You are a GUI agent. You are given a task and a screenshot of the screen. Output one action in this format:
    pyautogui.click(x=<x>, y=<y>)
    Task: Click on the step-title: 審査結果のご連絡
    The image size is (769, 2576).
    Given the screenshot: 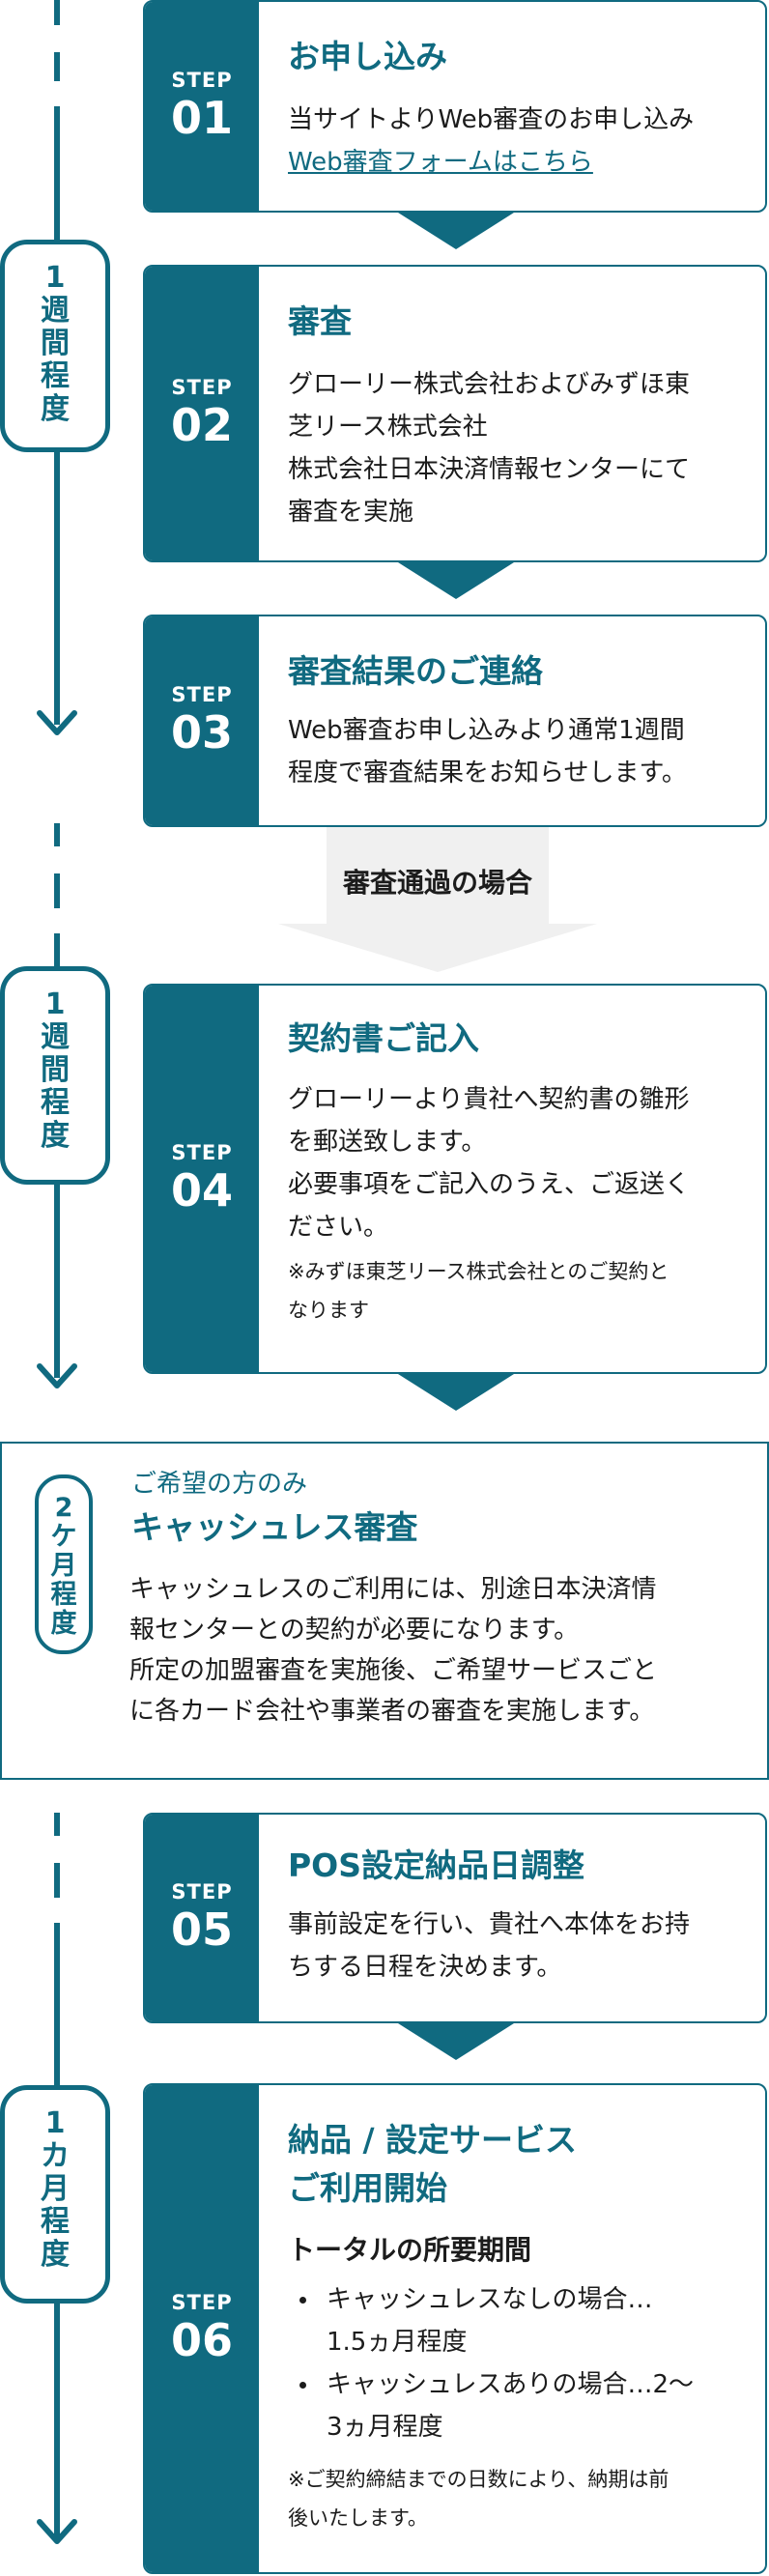 What is the action you would take?
    pyautogui.click(x=415, y=671)
    